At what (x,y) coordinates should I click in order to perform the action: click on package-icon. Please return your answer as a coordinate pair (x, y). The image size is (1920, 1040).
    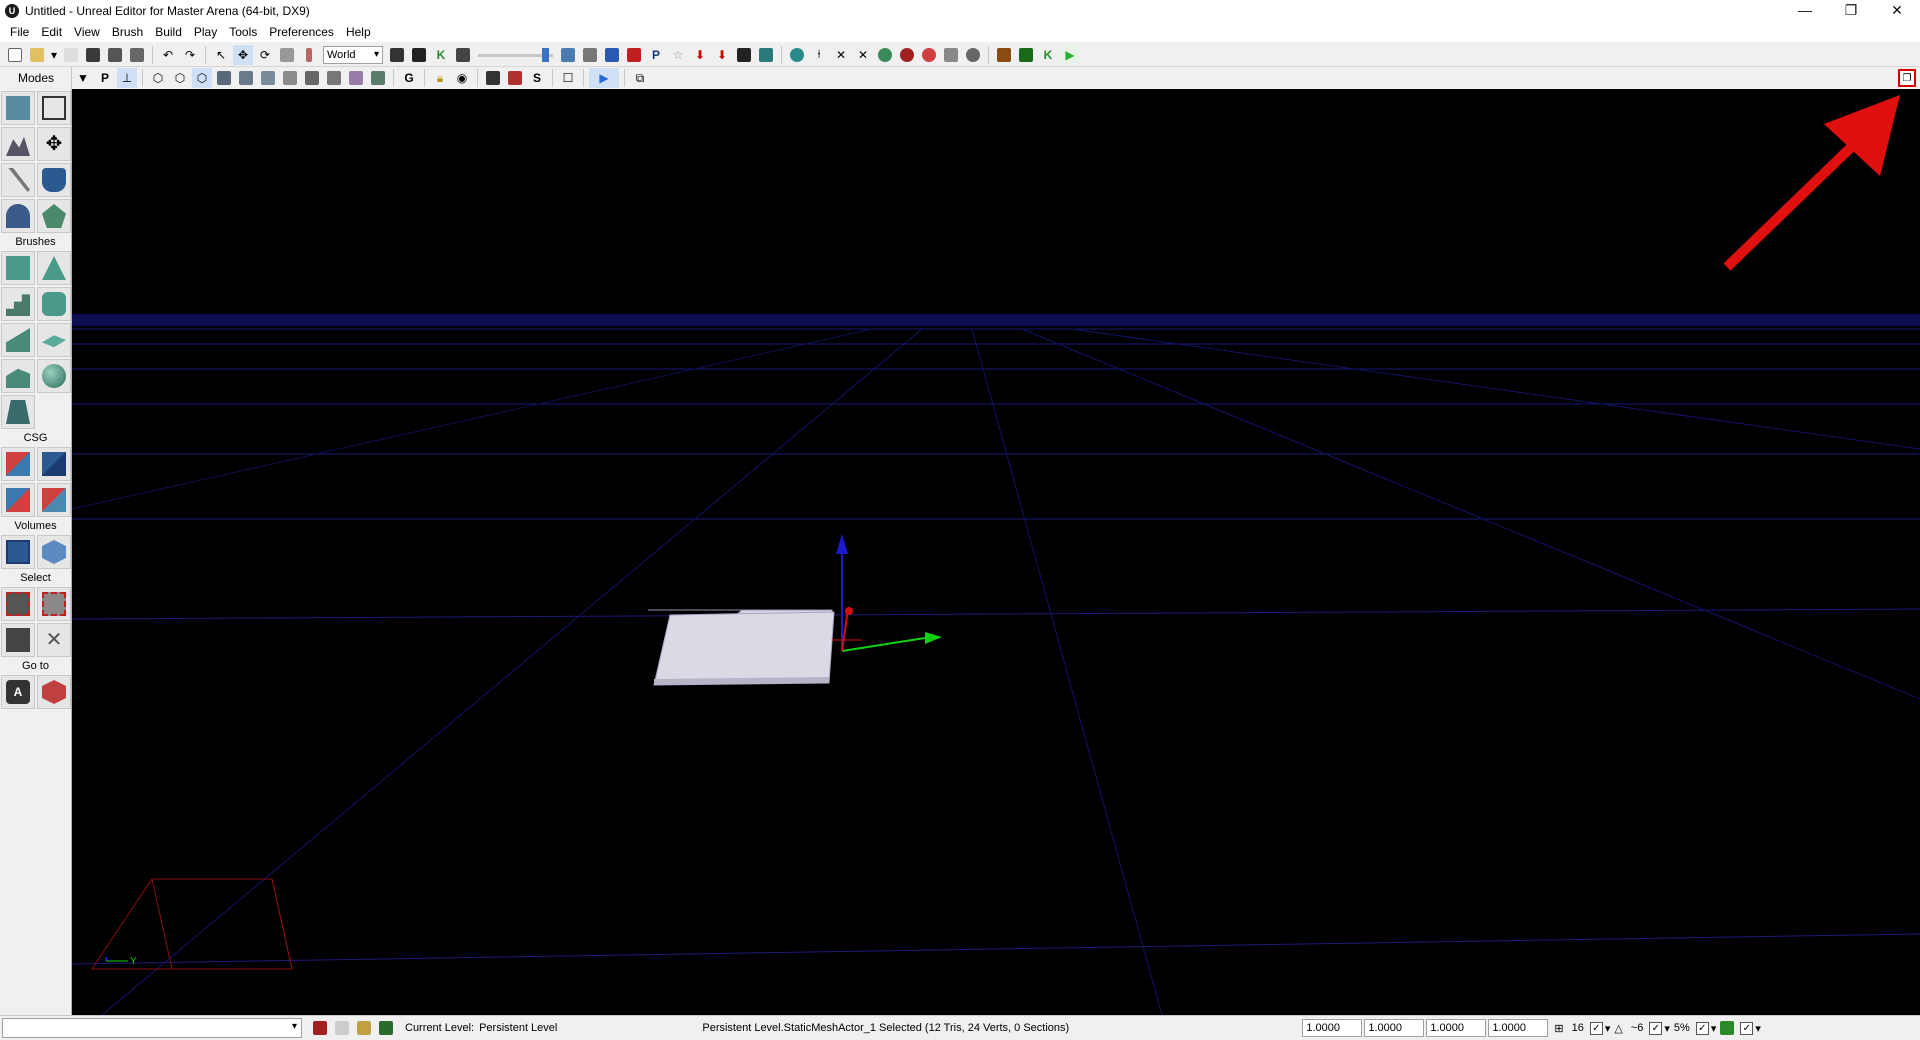
    Looking at the image, I should click on (1004, 55).